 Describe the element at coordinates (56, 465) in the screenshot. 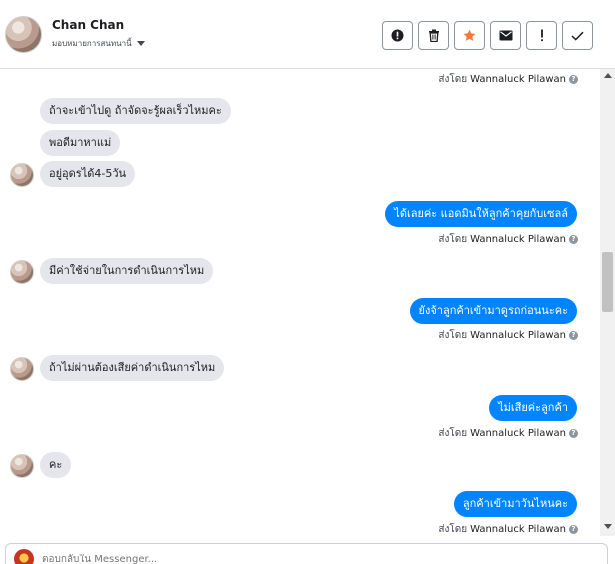

I see `incoming-message: คะ` at that location.